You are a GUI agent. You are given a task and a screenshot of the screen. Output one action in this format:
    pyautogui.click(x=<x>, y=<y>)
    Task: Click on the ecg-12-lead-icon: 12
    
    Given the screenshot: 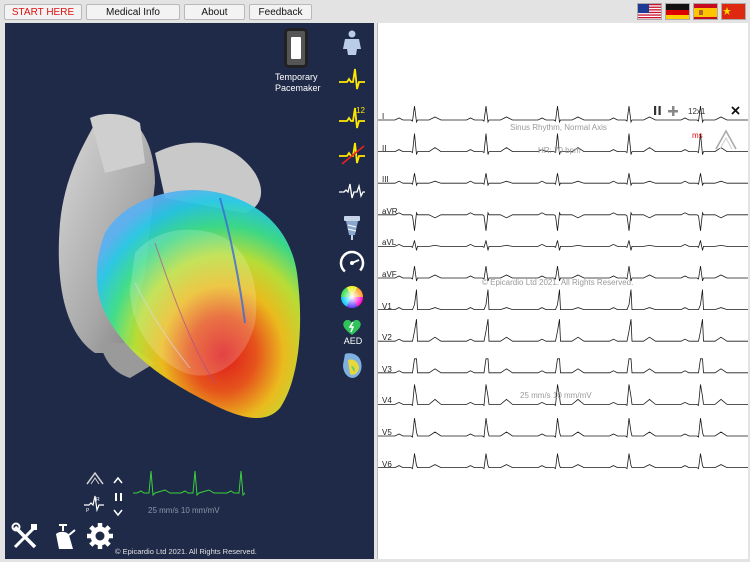 What is the action you would take?
    pyautogui.click(x=352, y=117)
    